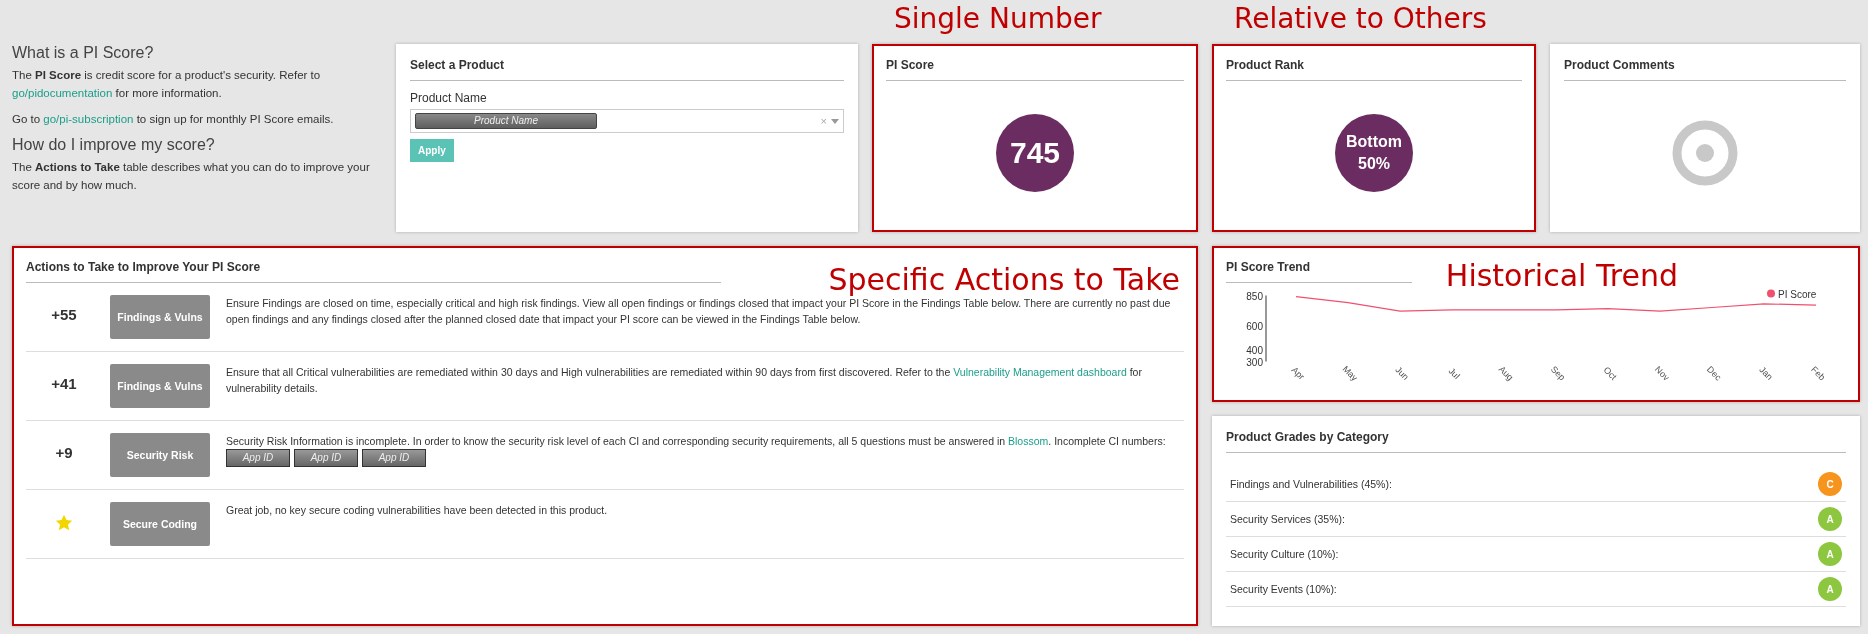 The height and width of the screenshot is (634, 1868). I want to click on star-icon, so click(64, 523).